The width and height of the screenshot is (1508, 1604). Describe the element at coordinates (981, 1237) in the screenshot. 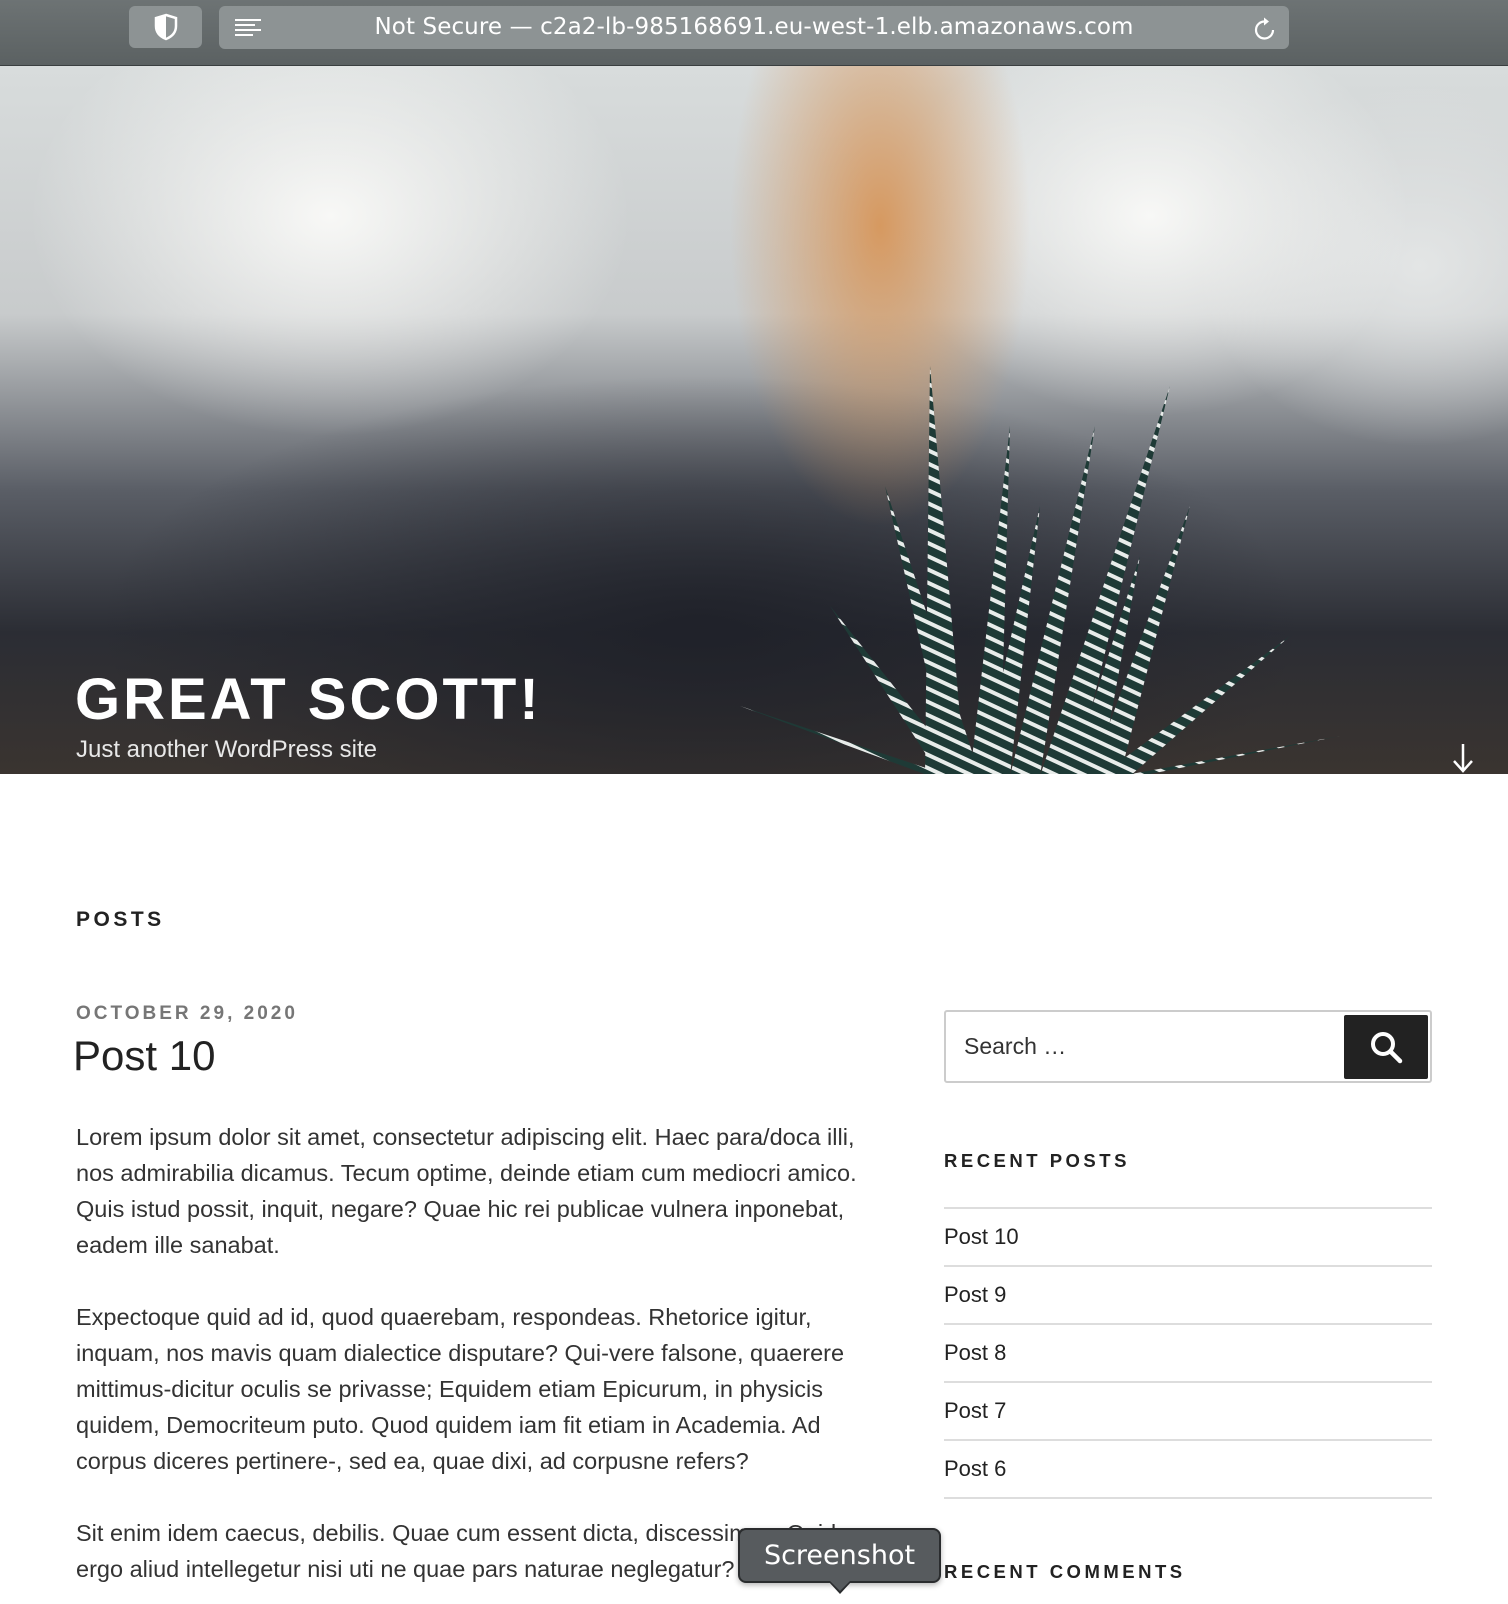

I see `recent-post-link: Post 10` at that location.